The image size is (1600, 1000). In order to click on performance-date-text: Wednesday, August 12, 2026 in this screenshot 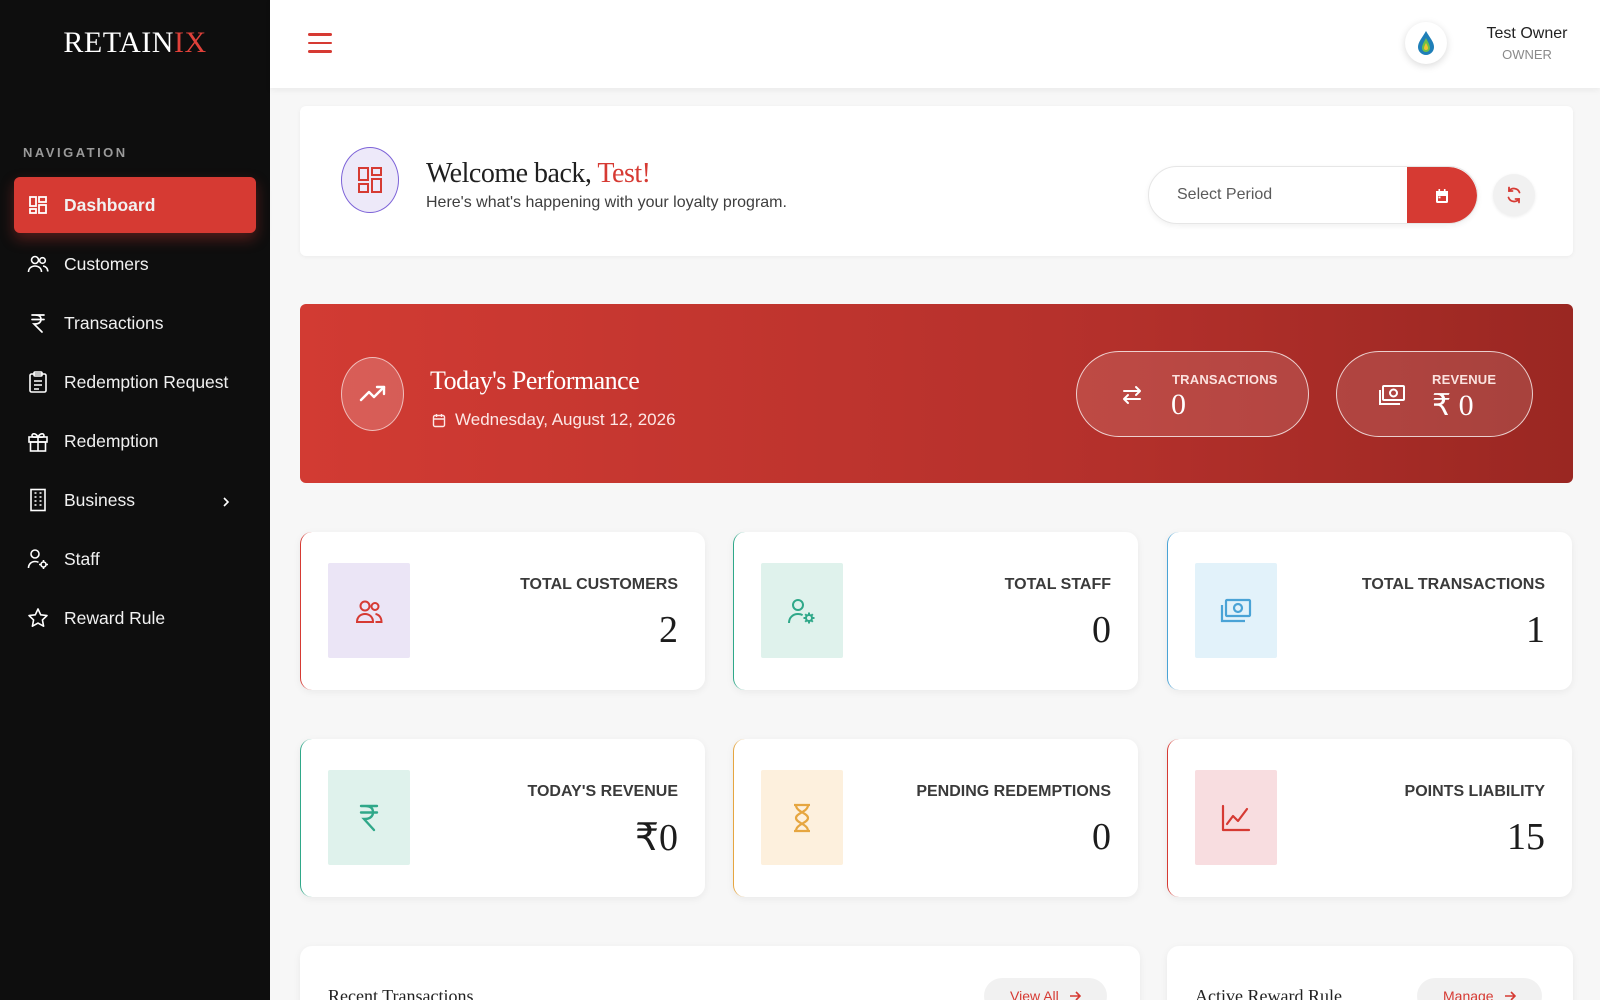, I will do `click(565, 419)`.